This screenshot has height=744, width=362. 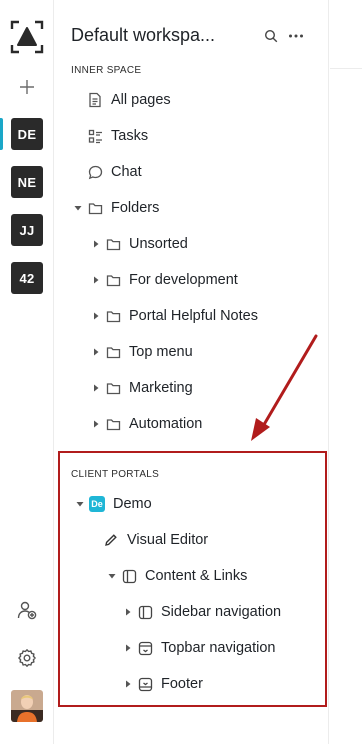 I want to click on folder-item-label: Unsorted, so click(x=158, y=244).